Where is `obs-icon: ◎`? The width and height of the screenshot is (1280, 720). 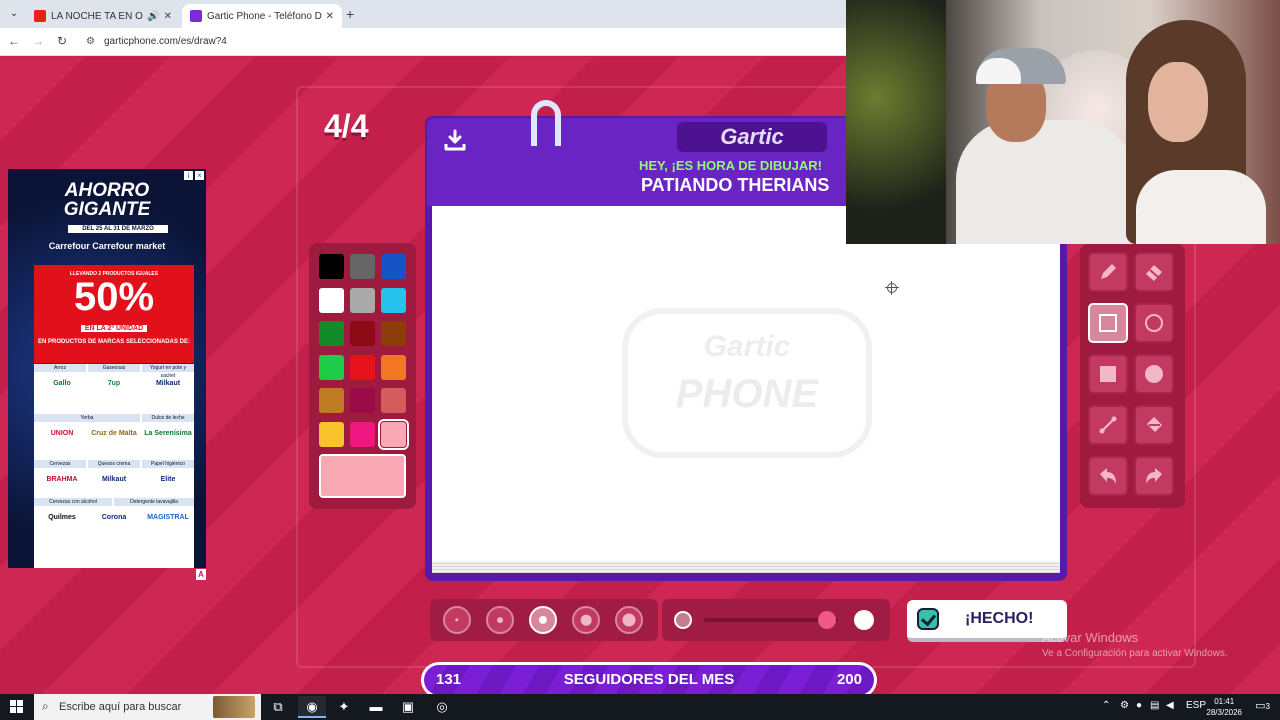 obs-icon: ◎ is located at coordinates (442, 707).